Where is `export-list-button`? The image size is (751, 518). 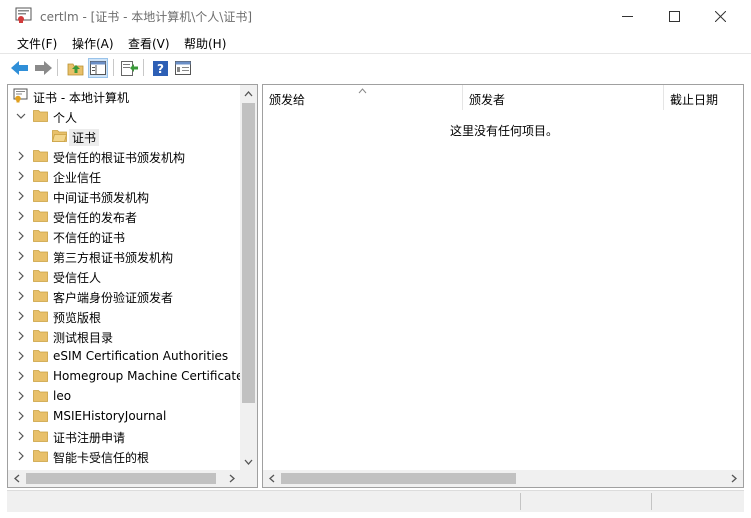 export-list-button is located at coordinates (129, 68).